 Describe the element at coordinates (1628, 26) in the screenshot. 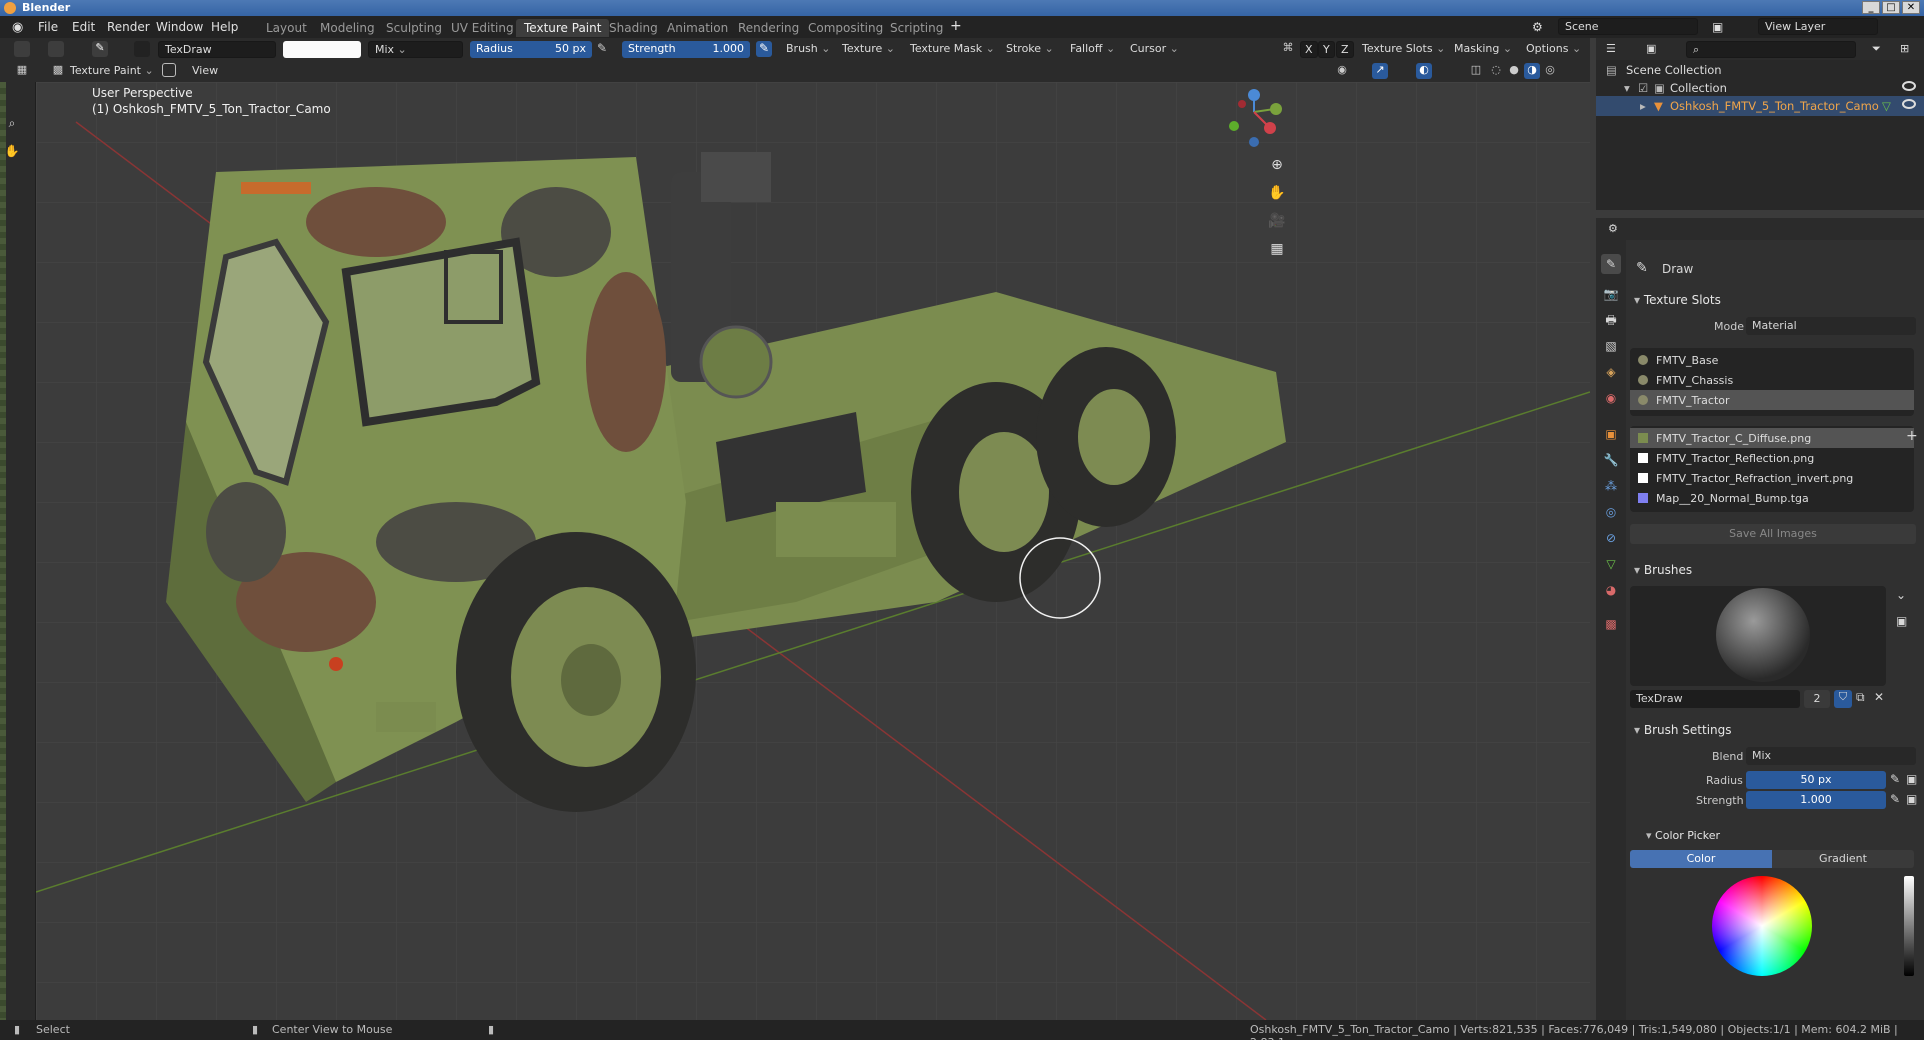

I see `scene-selector: Scene` at that location.